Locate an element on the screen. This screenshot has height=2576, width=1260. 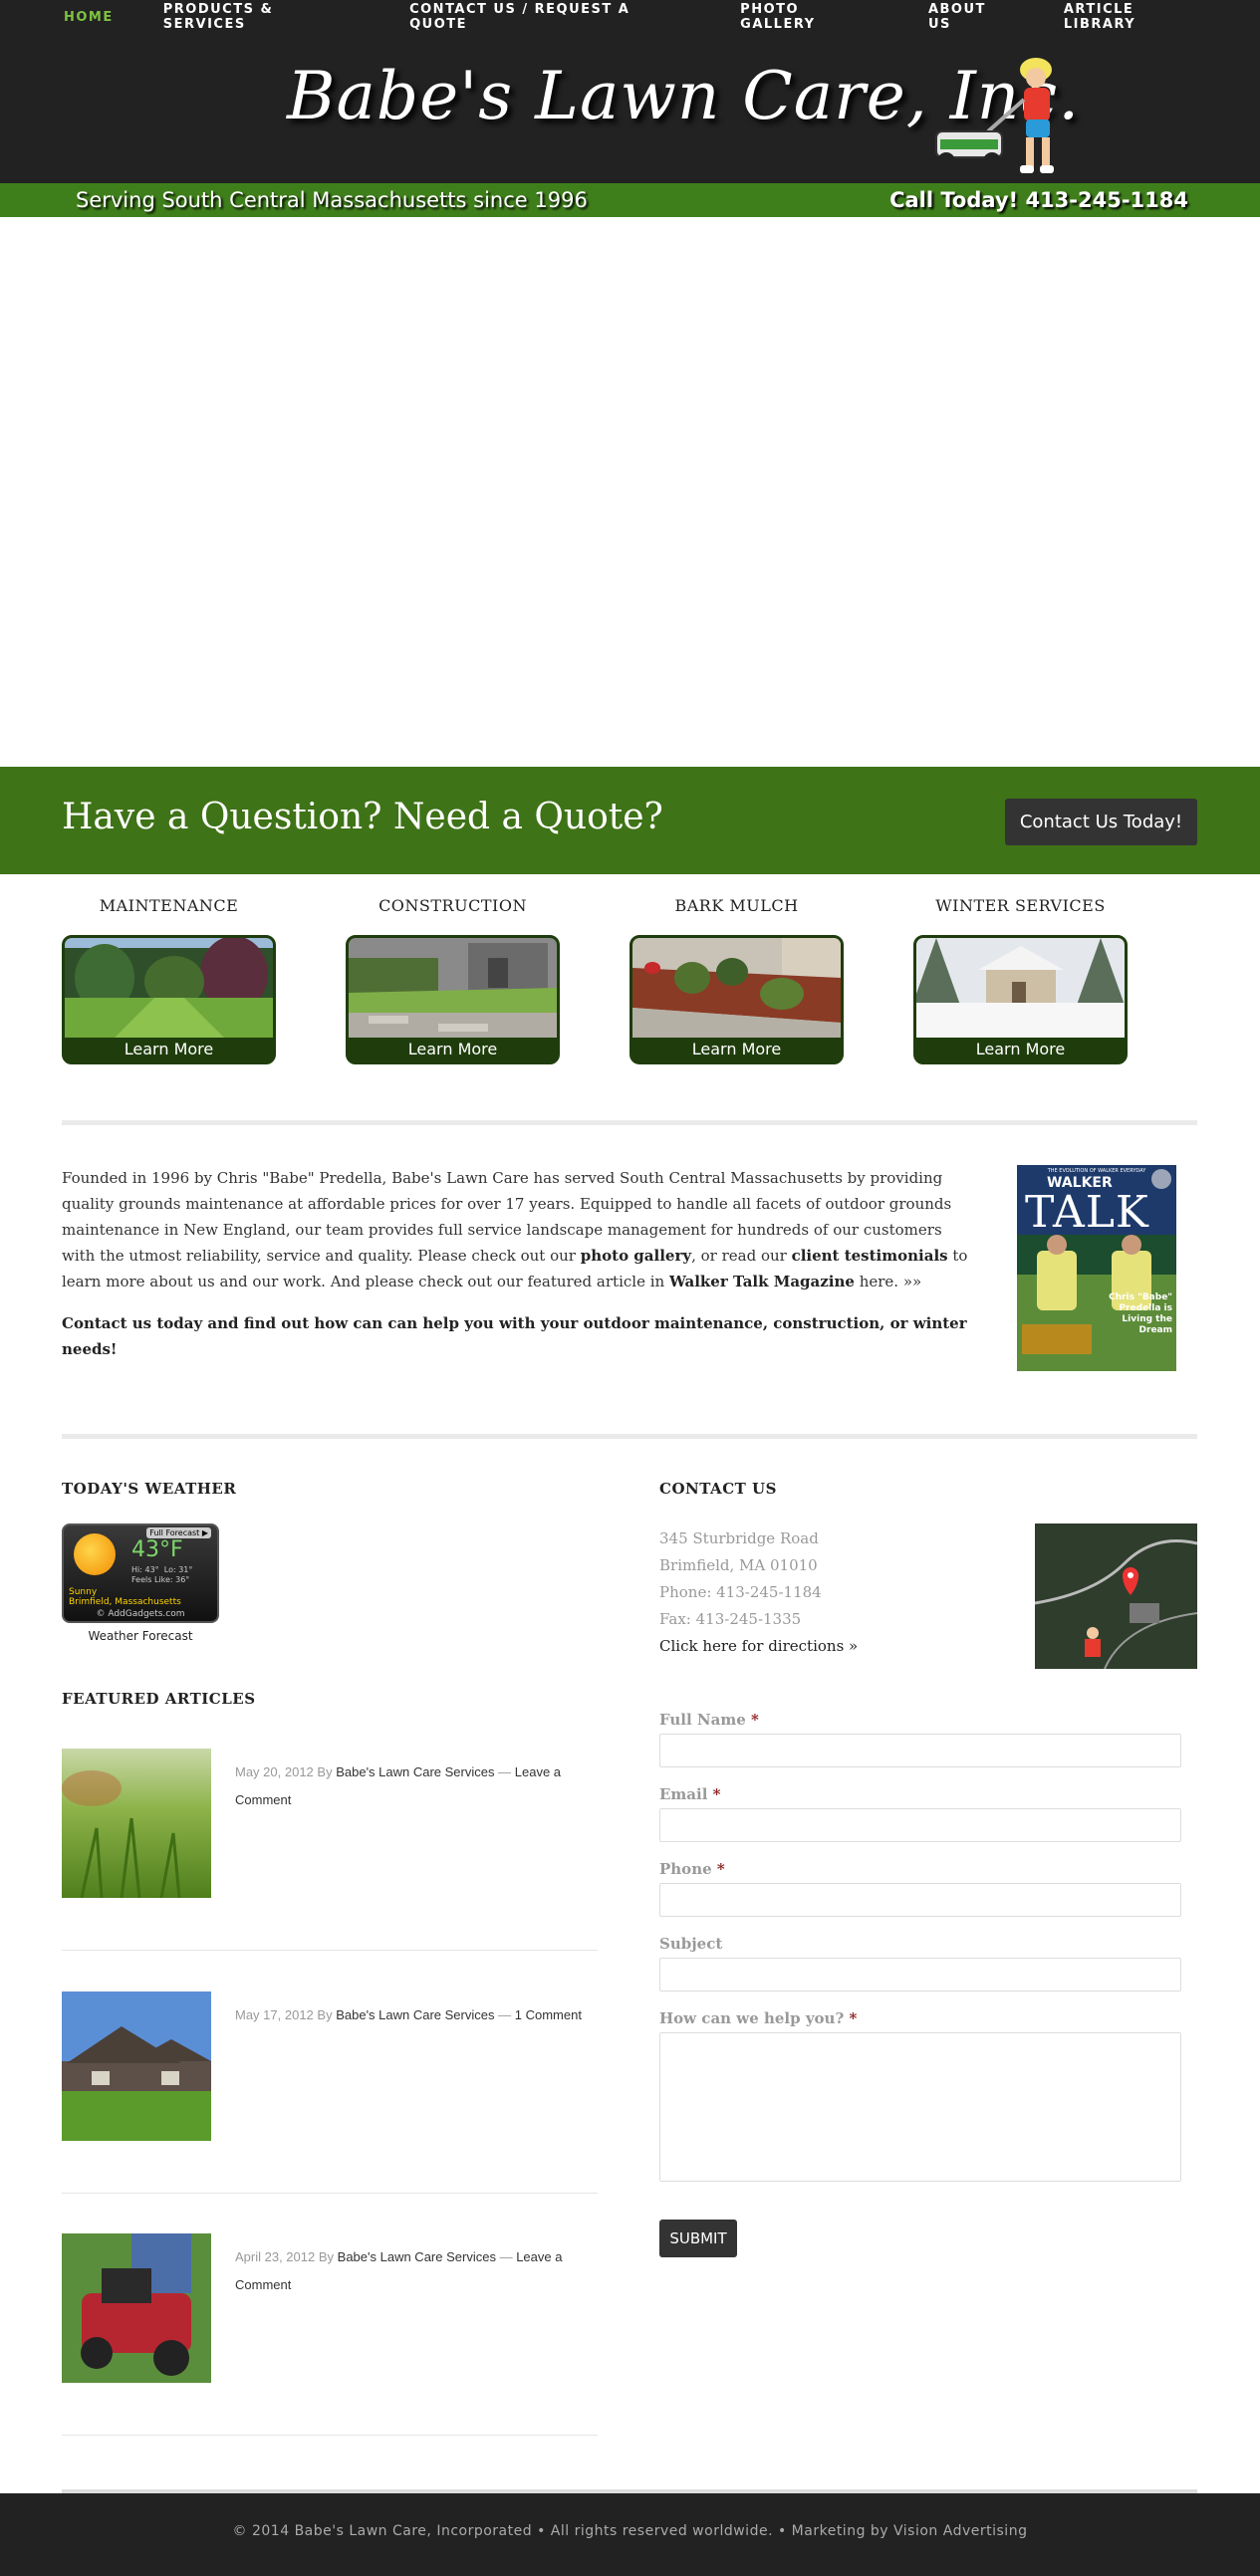
contact-us-today-button: Contact Us Today! is located at coordinates (1101, 822).